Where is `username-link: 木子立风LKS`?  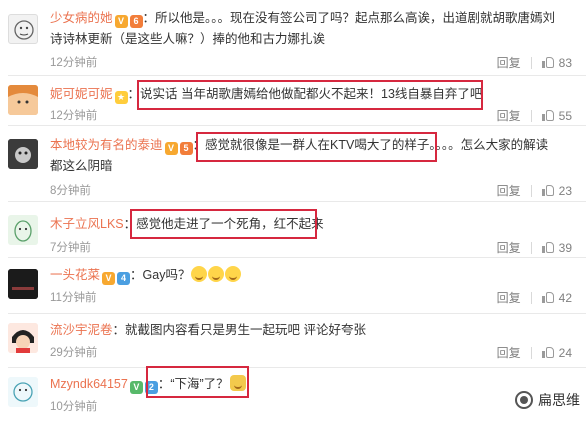 username-link: 木子立风LKS is located at coordinates (87, 224).